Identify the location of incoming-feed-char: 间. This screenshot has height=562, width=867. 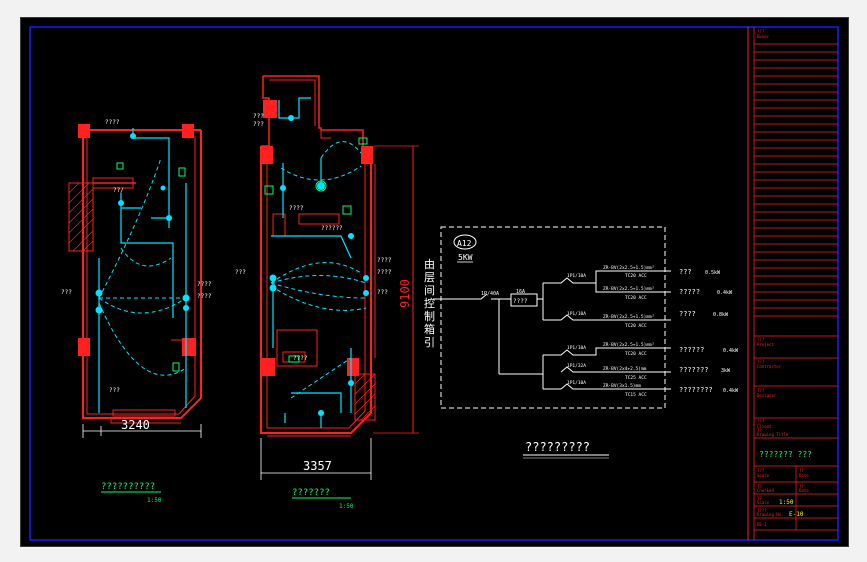
(429, 290).